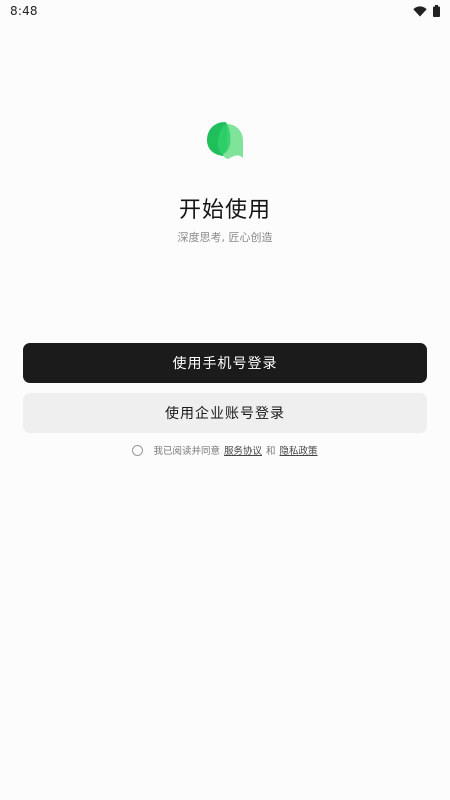 The image size is (450, 800). I want to click on agreement-checkbox, so click(138, 450).